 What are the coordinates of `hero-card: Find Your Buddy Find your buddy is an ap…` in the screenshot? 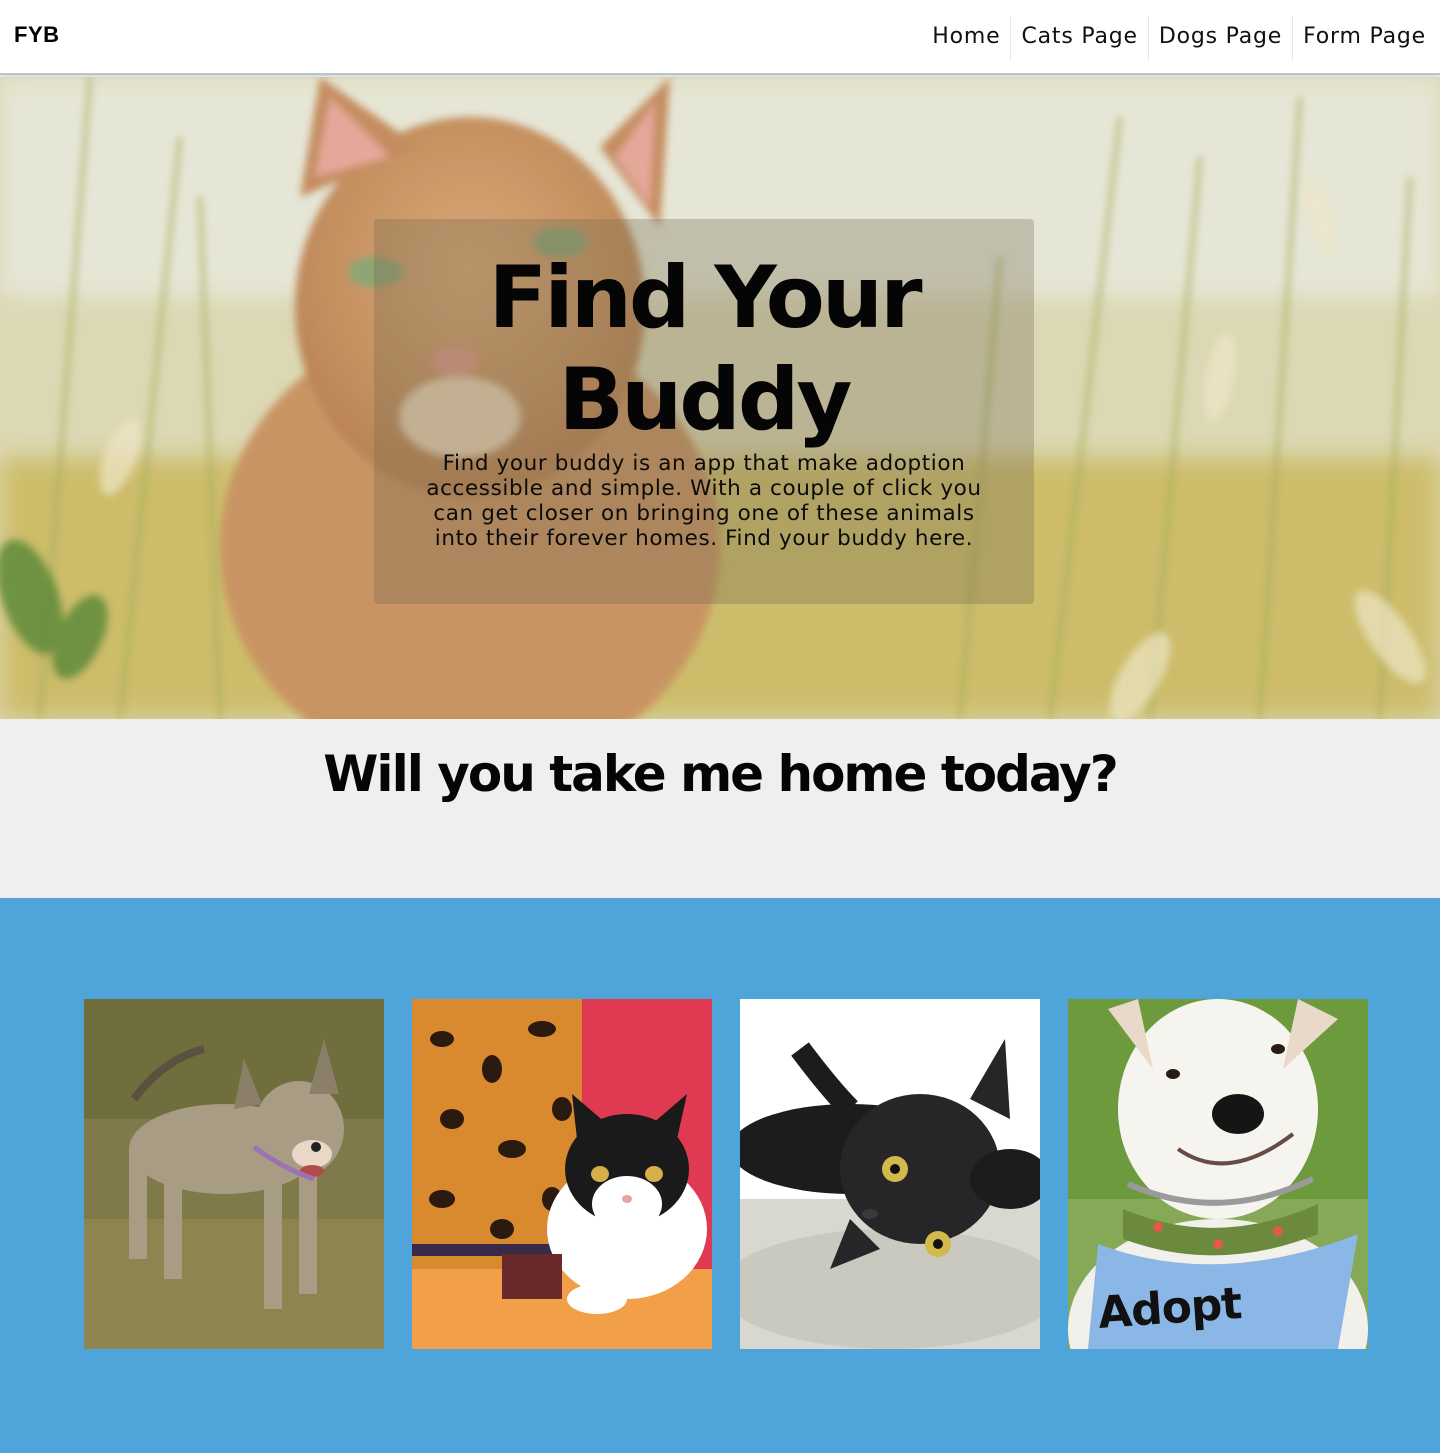 It's located at (704, 411).